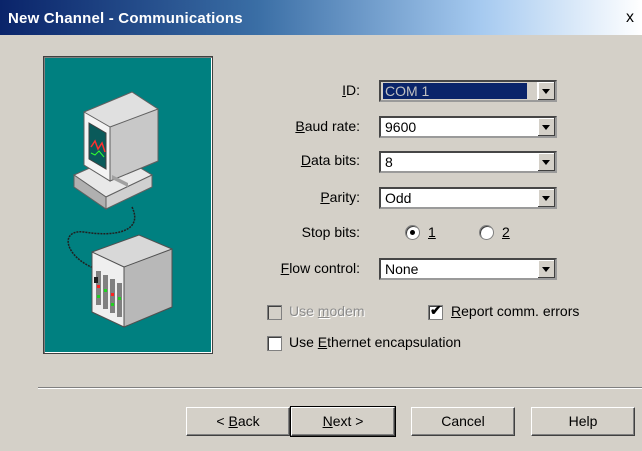  I want to click on next-button: Next >, so click(343, 421).